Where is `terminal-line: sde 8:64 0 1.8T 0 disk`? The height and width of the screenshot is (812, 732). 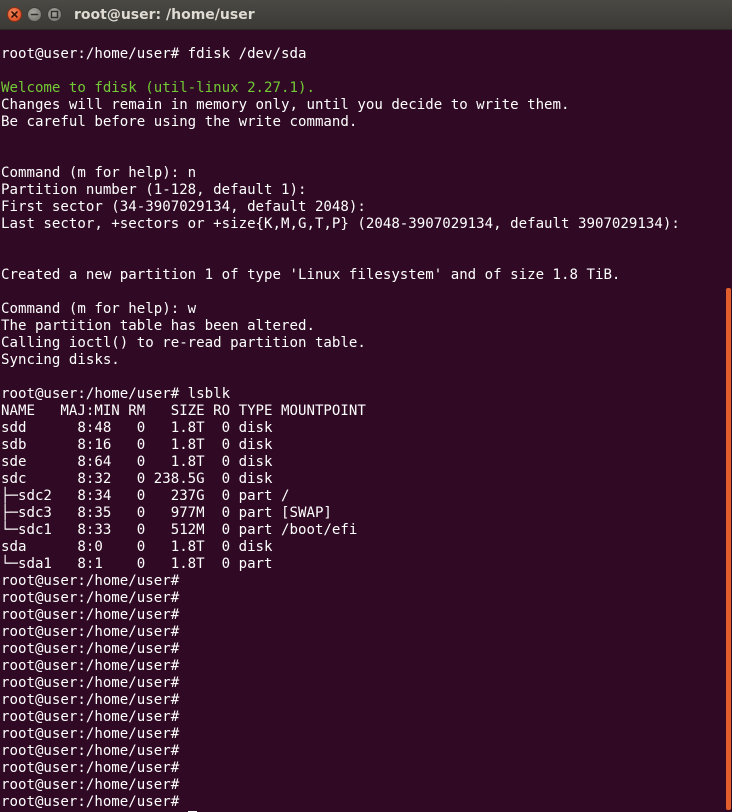 terminal-line: sde 8:64 0 1.8T 0 disk is located at coordinates (137, 462).